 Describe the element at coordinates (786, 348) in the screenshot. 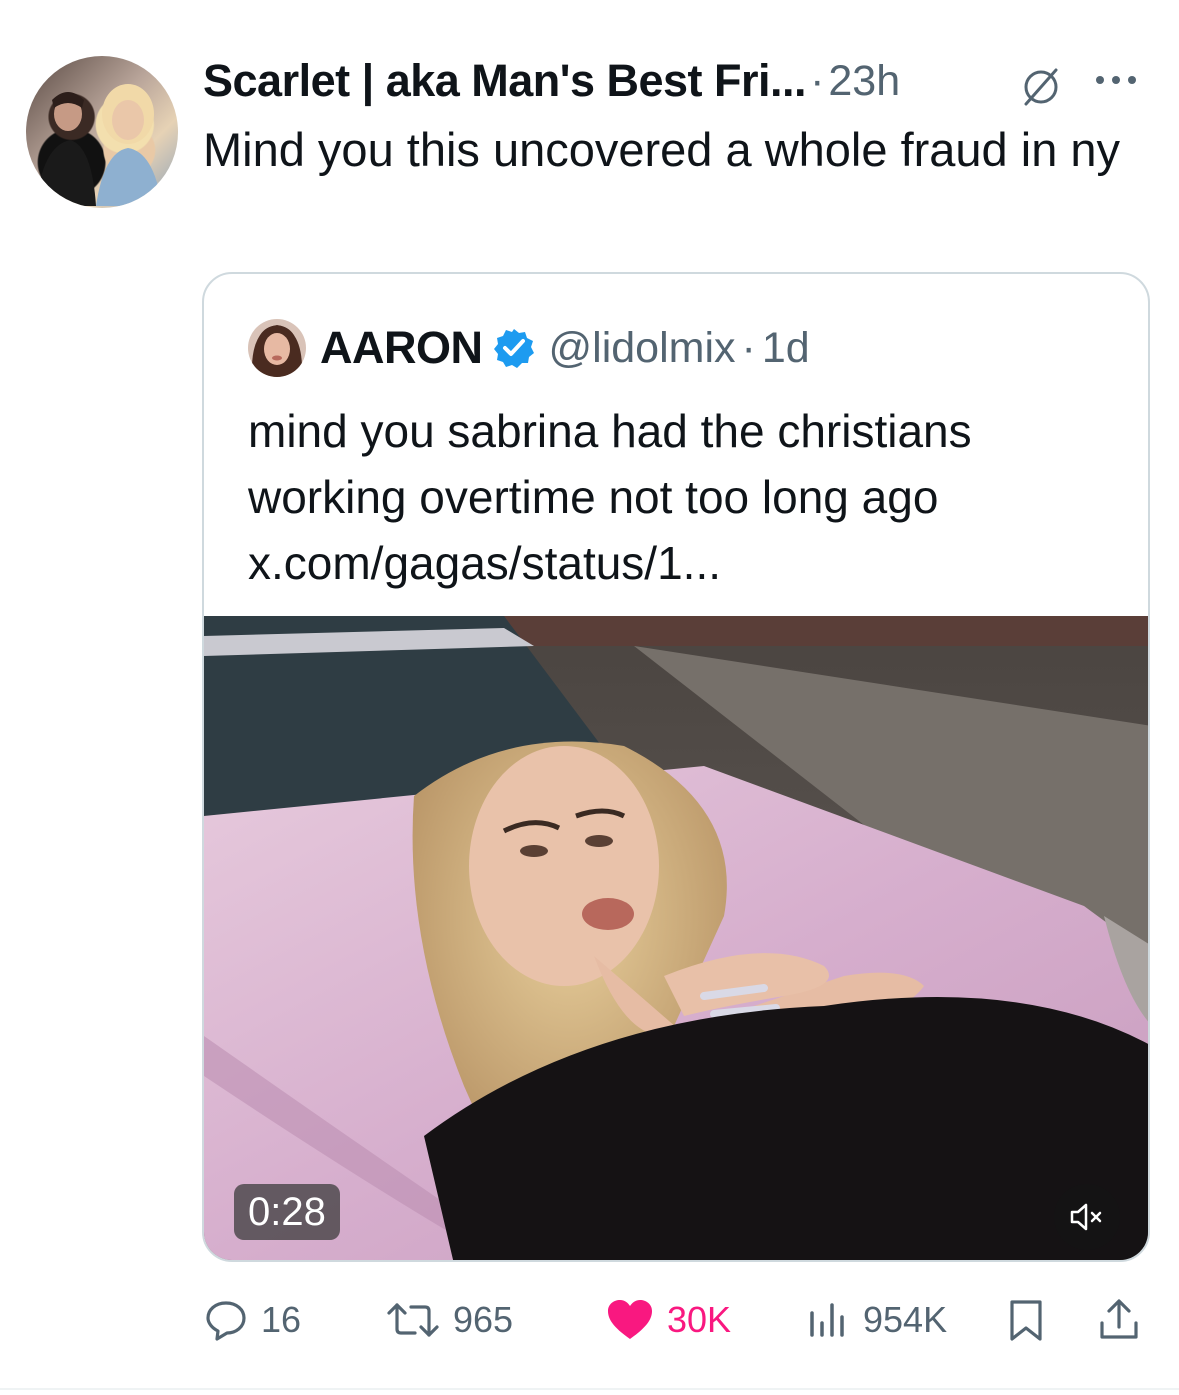

I see `quoted-tweet-timestamp: 1d` at that location.